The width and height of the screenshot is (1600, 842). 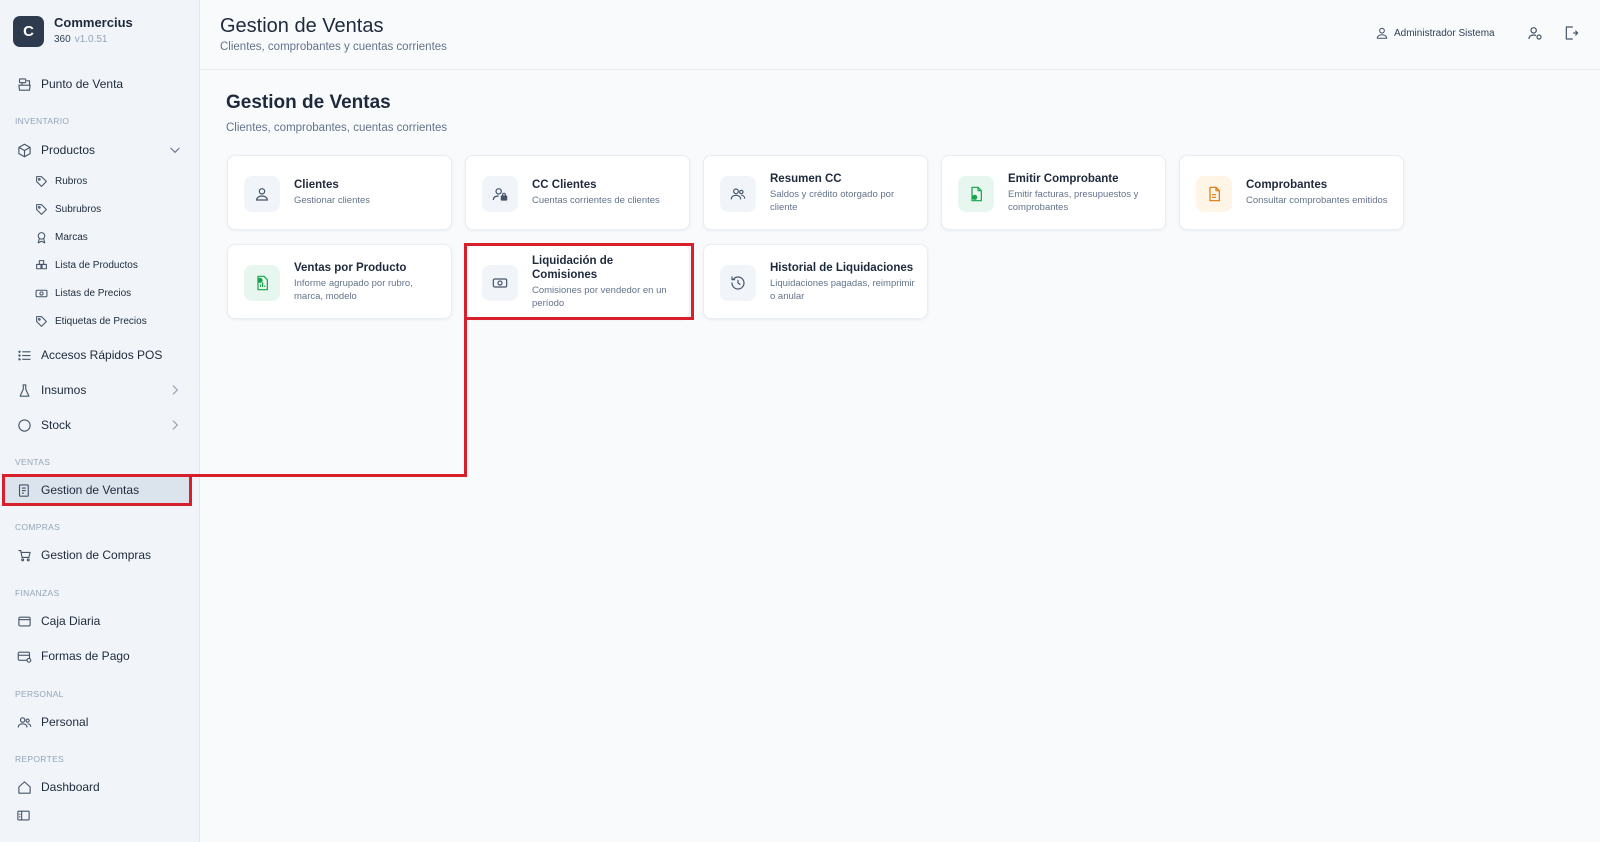 What do you see at coordinates (33, 462) in the screenshot?
I see `section-label-ventas: VENTAS` at bounding box center [33, 462].